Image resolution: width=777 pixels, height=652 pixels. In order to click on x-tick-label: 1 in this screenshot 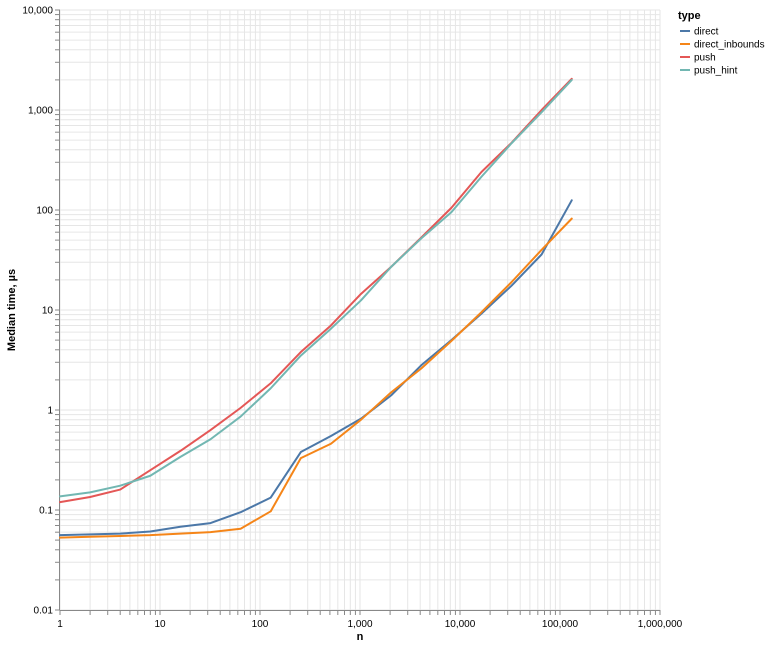, I will do `click(60, 624)`.